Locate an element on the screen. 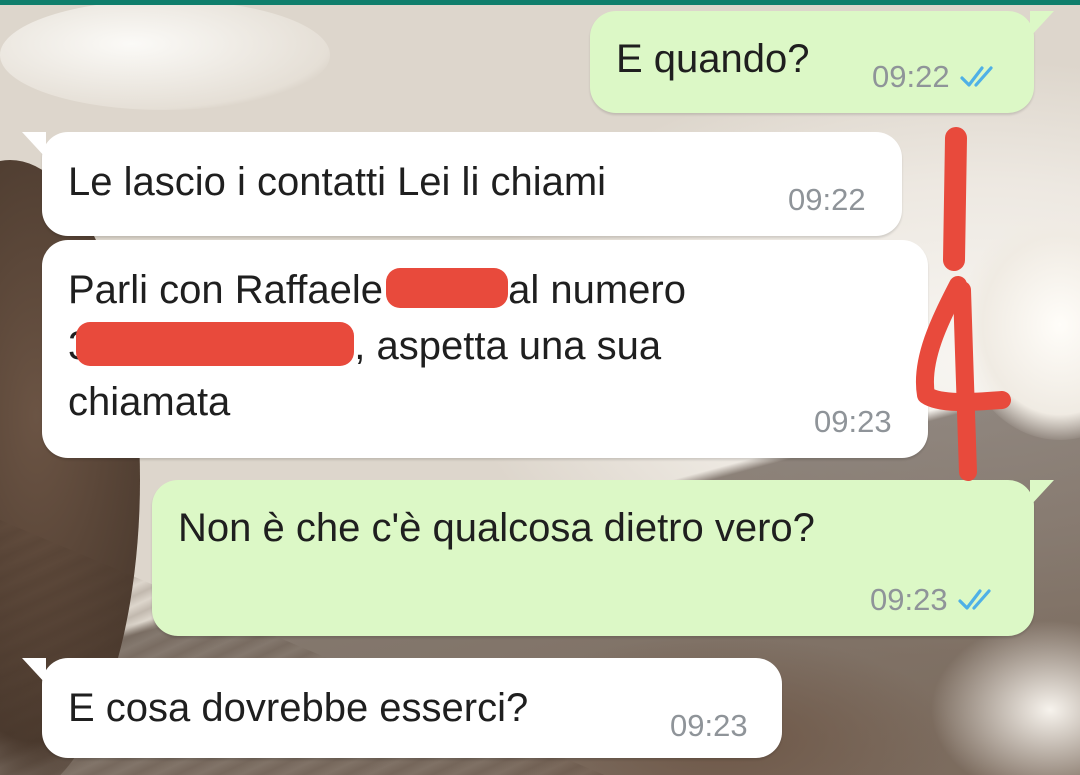  message-text: , aspetta una sua is located at coordinates (508, 346).